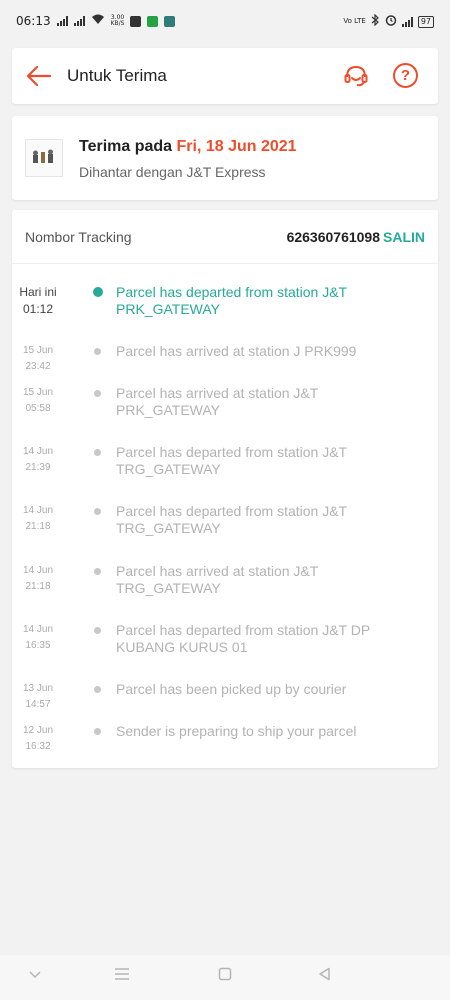 Image resolution: width=450 pixels, height=1000 pixels. Describe the element at coordinates (122, 976) in the screenshot. I see `nav-menu-icon` at that location.